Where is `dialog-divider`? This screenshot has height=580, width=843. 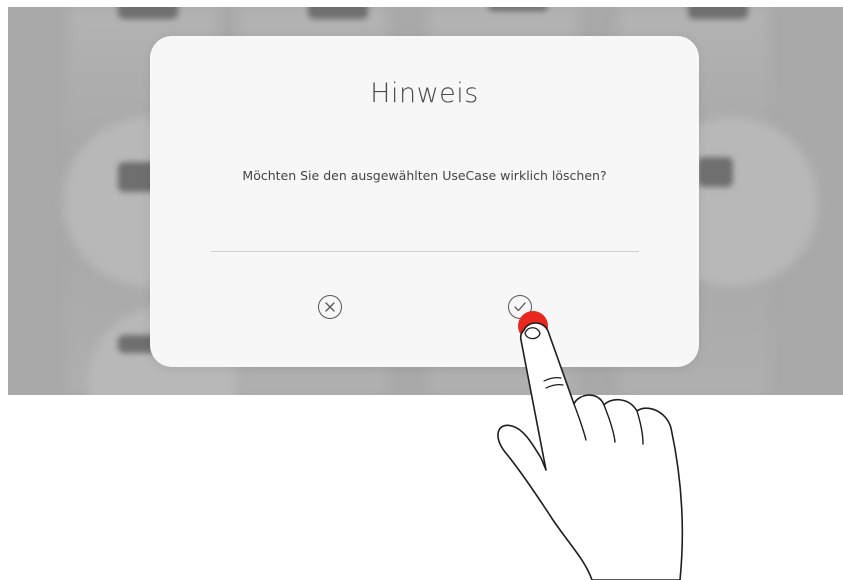 dialog-divider is located at coordinates (425, 251).